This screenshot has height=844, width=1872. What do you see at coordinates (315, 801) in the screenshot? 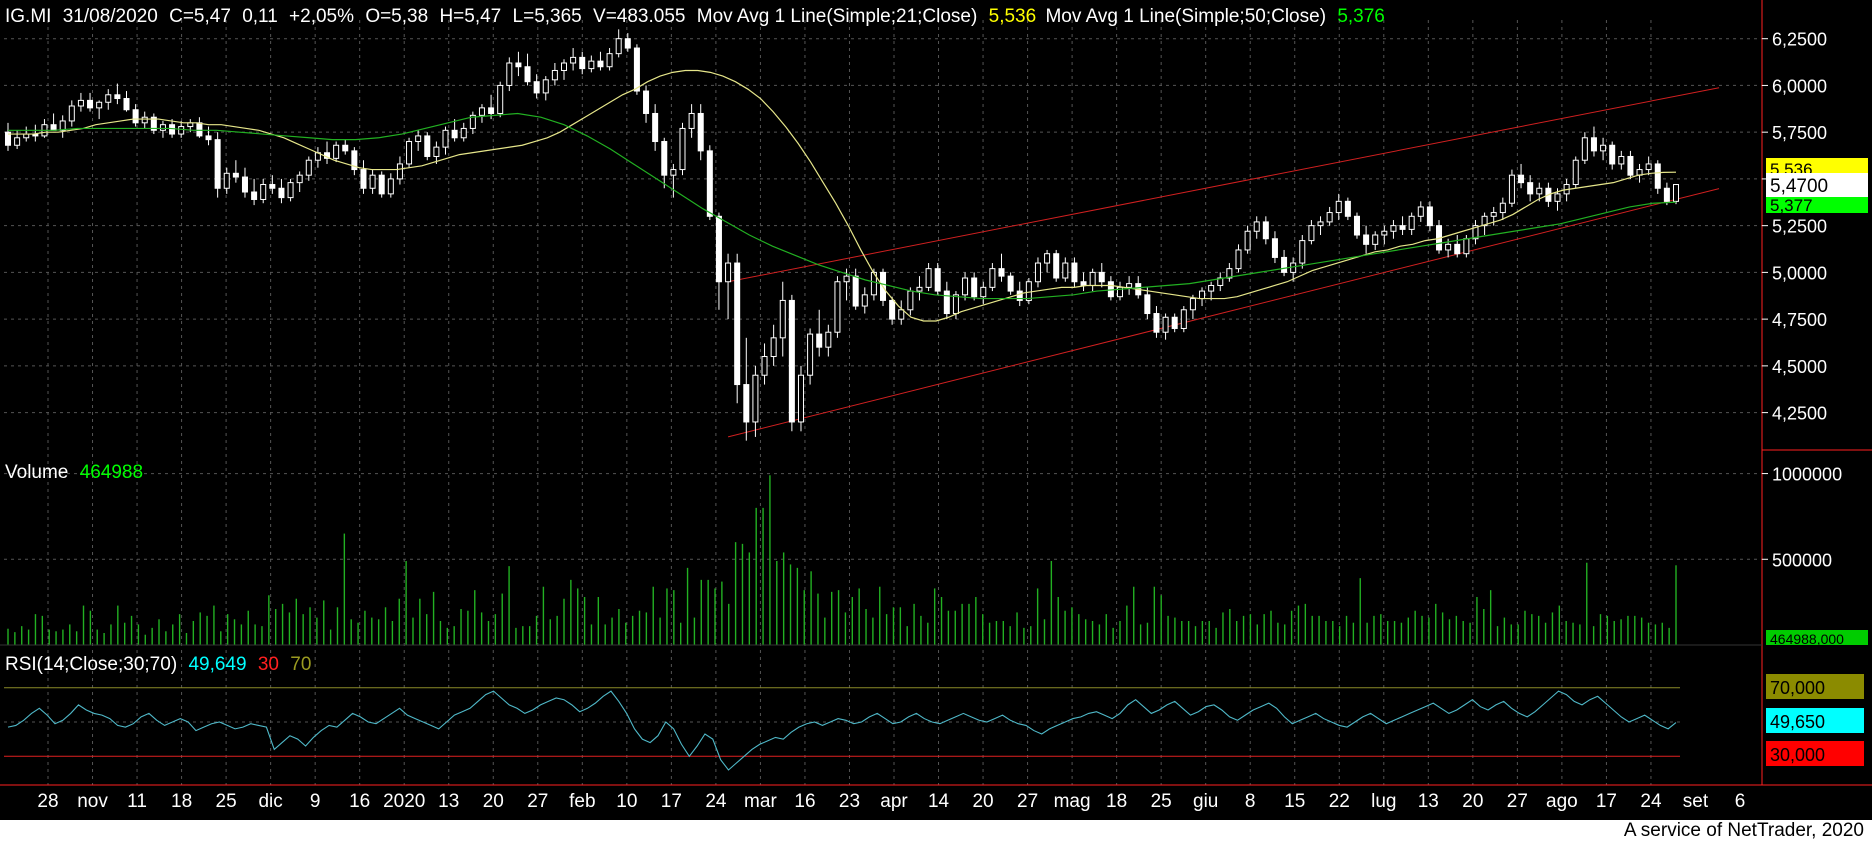
I see `date-label: 9` at bounding box center [315, 801].